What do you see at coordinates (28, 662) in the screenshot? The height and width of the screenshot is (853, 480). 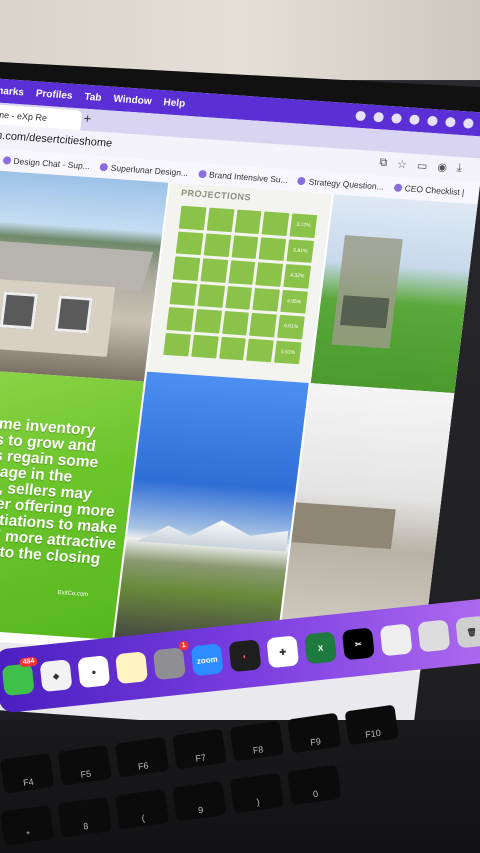 I see `messages-badge: 484` at bounding box center [28, 662].